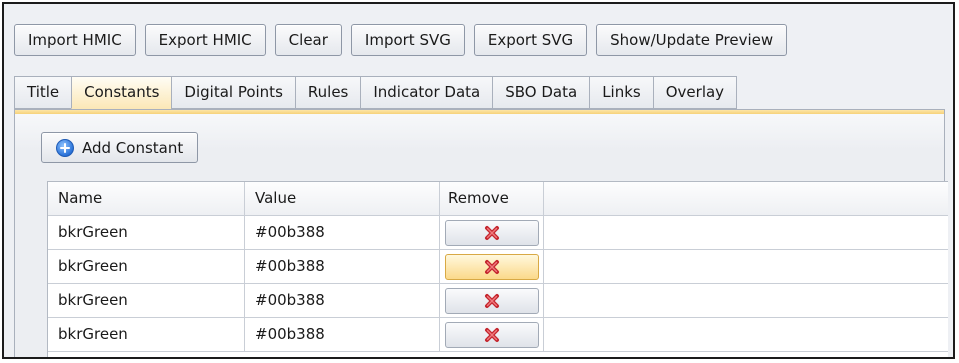 This screenshot has height=363, width=959. Describe the element at coordinates (43, 92) in the screenshot. I see `tab-title: Title` at that location.